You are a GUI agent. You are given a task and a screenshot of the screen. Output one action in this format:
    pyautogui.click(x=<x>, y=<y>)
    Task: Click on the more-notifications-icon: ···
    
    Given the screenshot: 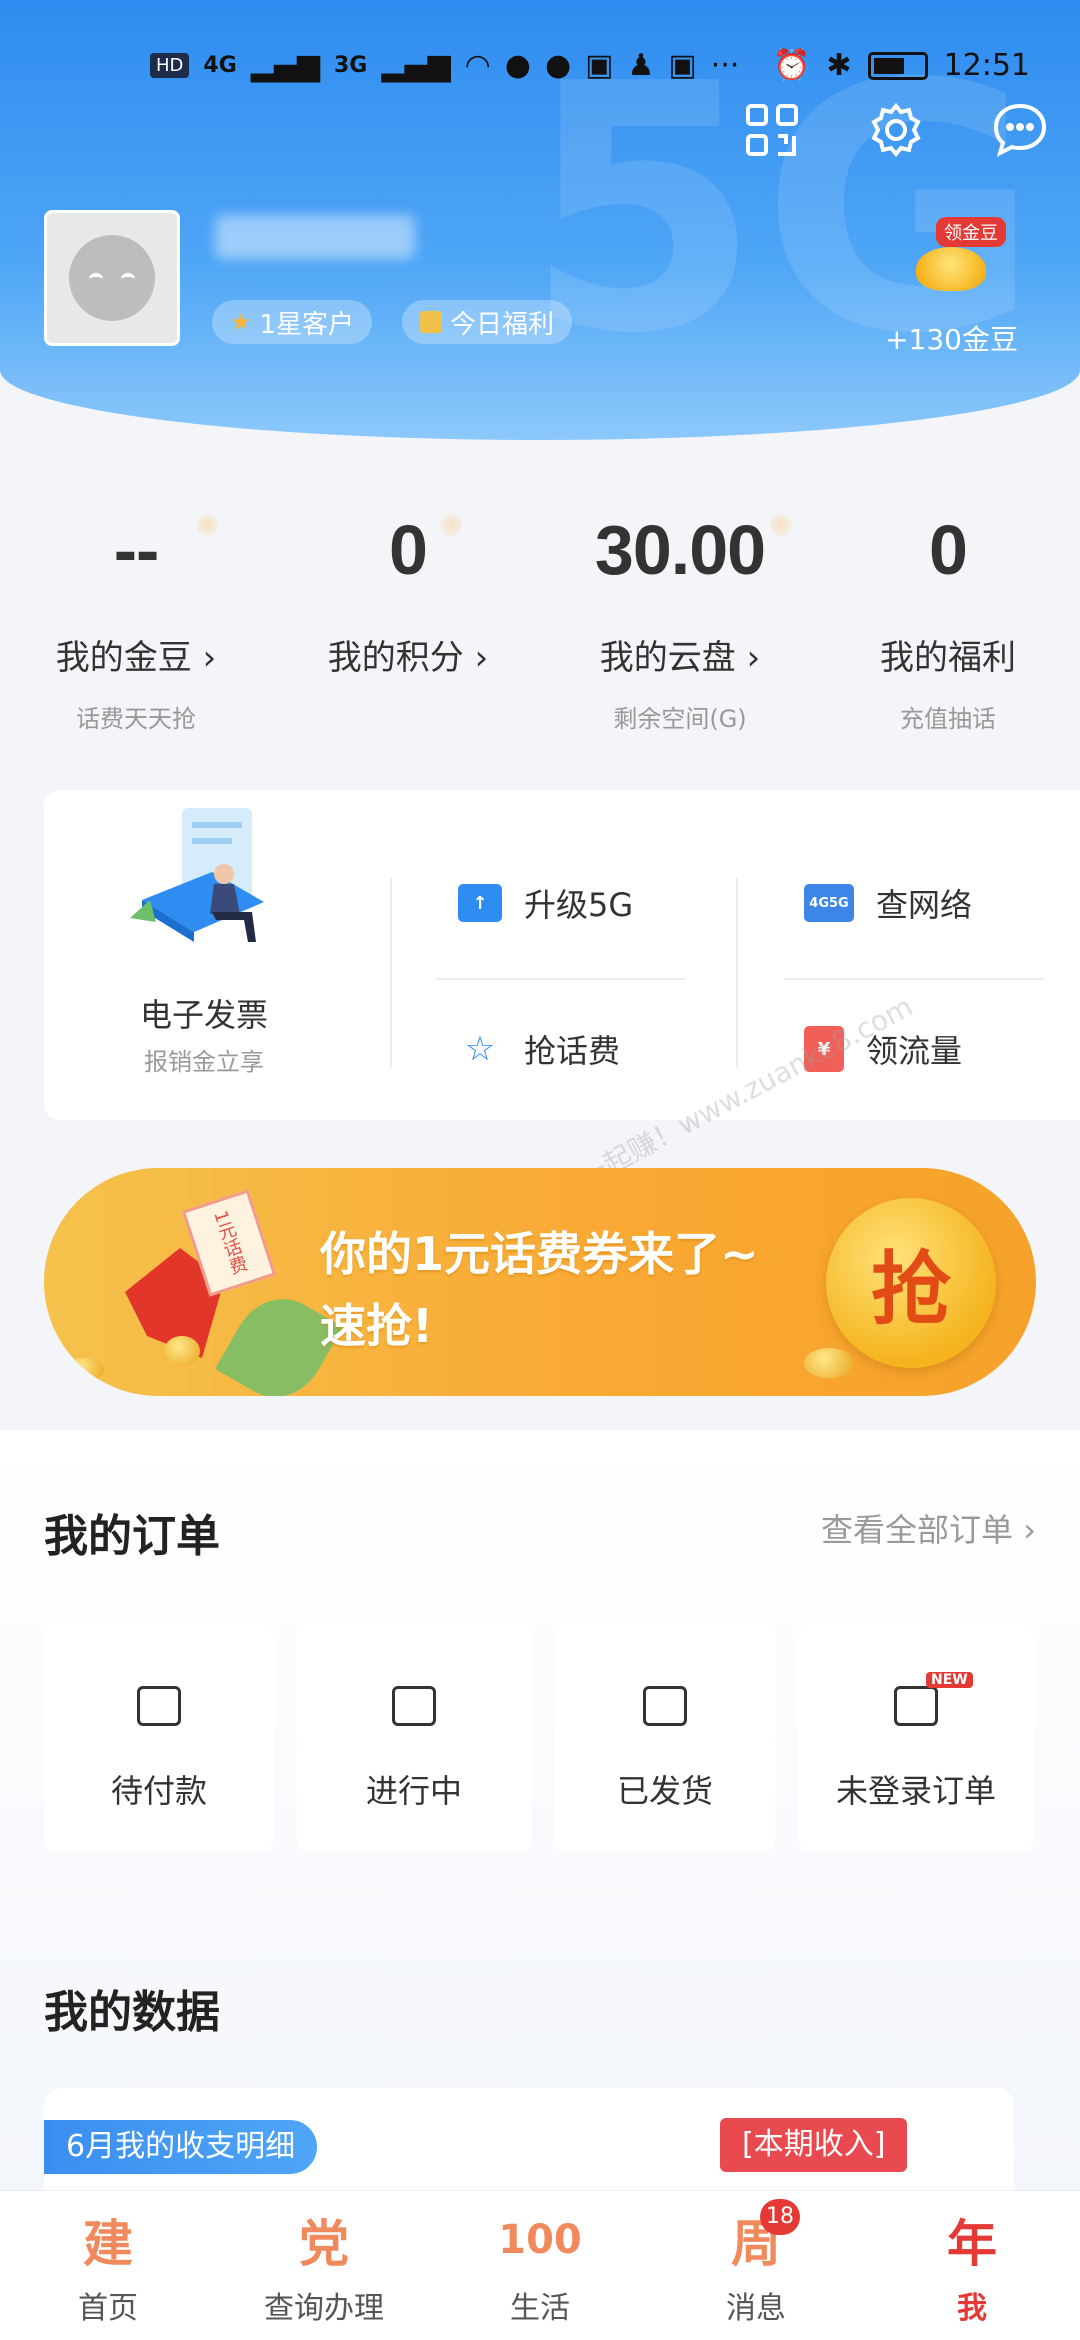 What is the action you would take?
    pyautogui.click(x=725, y=65)
    